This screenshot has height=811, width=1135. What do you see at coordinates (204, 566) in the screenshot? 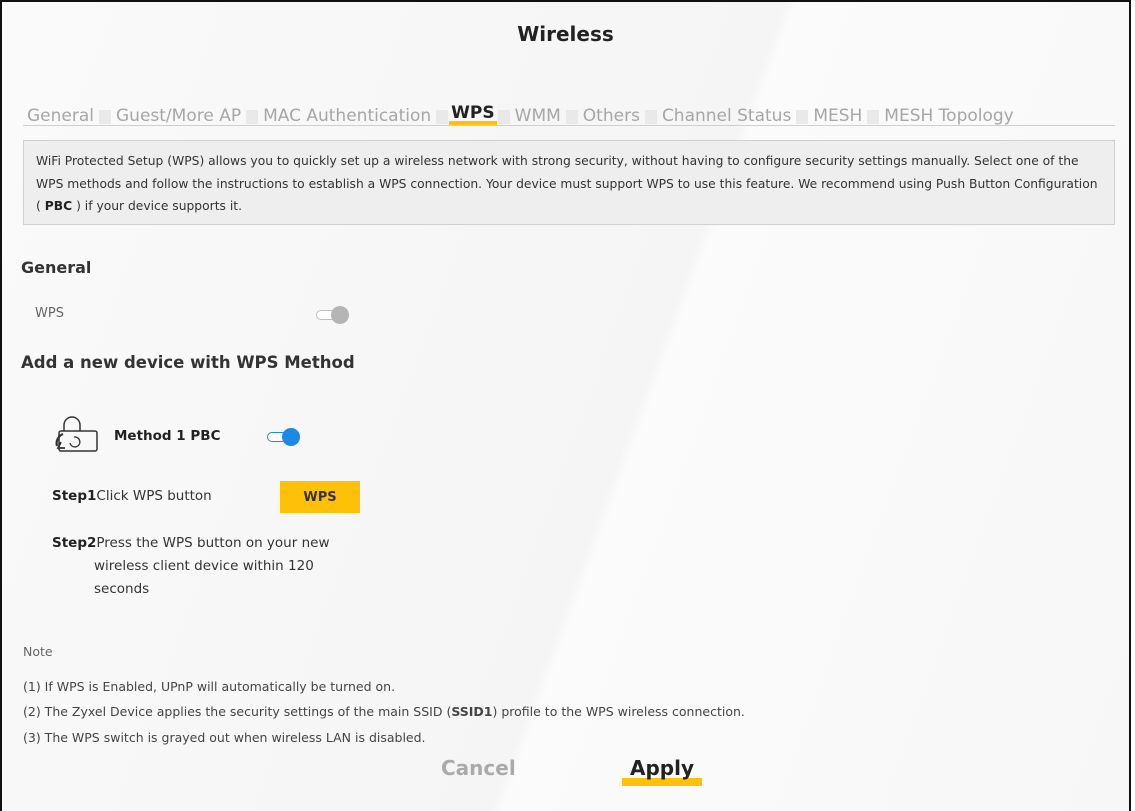
I see `step2-line2: wireless client device within 120` at bounding box center [204, 566].